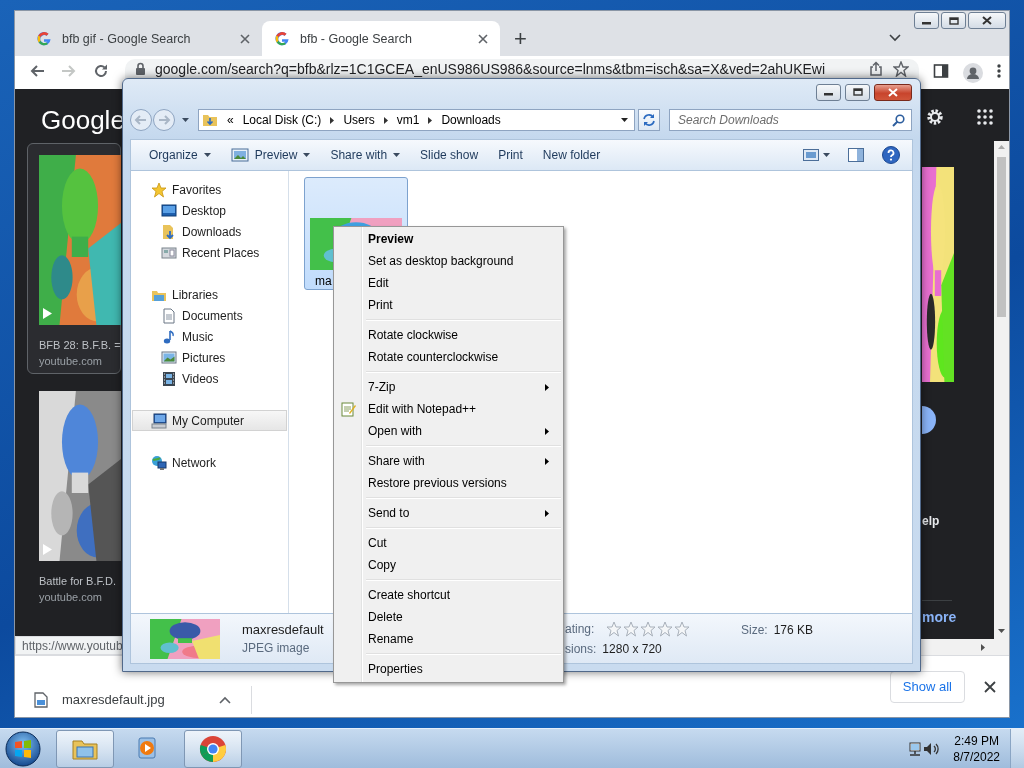  I want to click on rating-stars, so click(648, 628).